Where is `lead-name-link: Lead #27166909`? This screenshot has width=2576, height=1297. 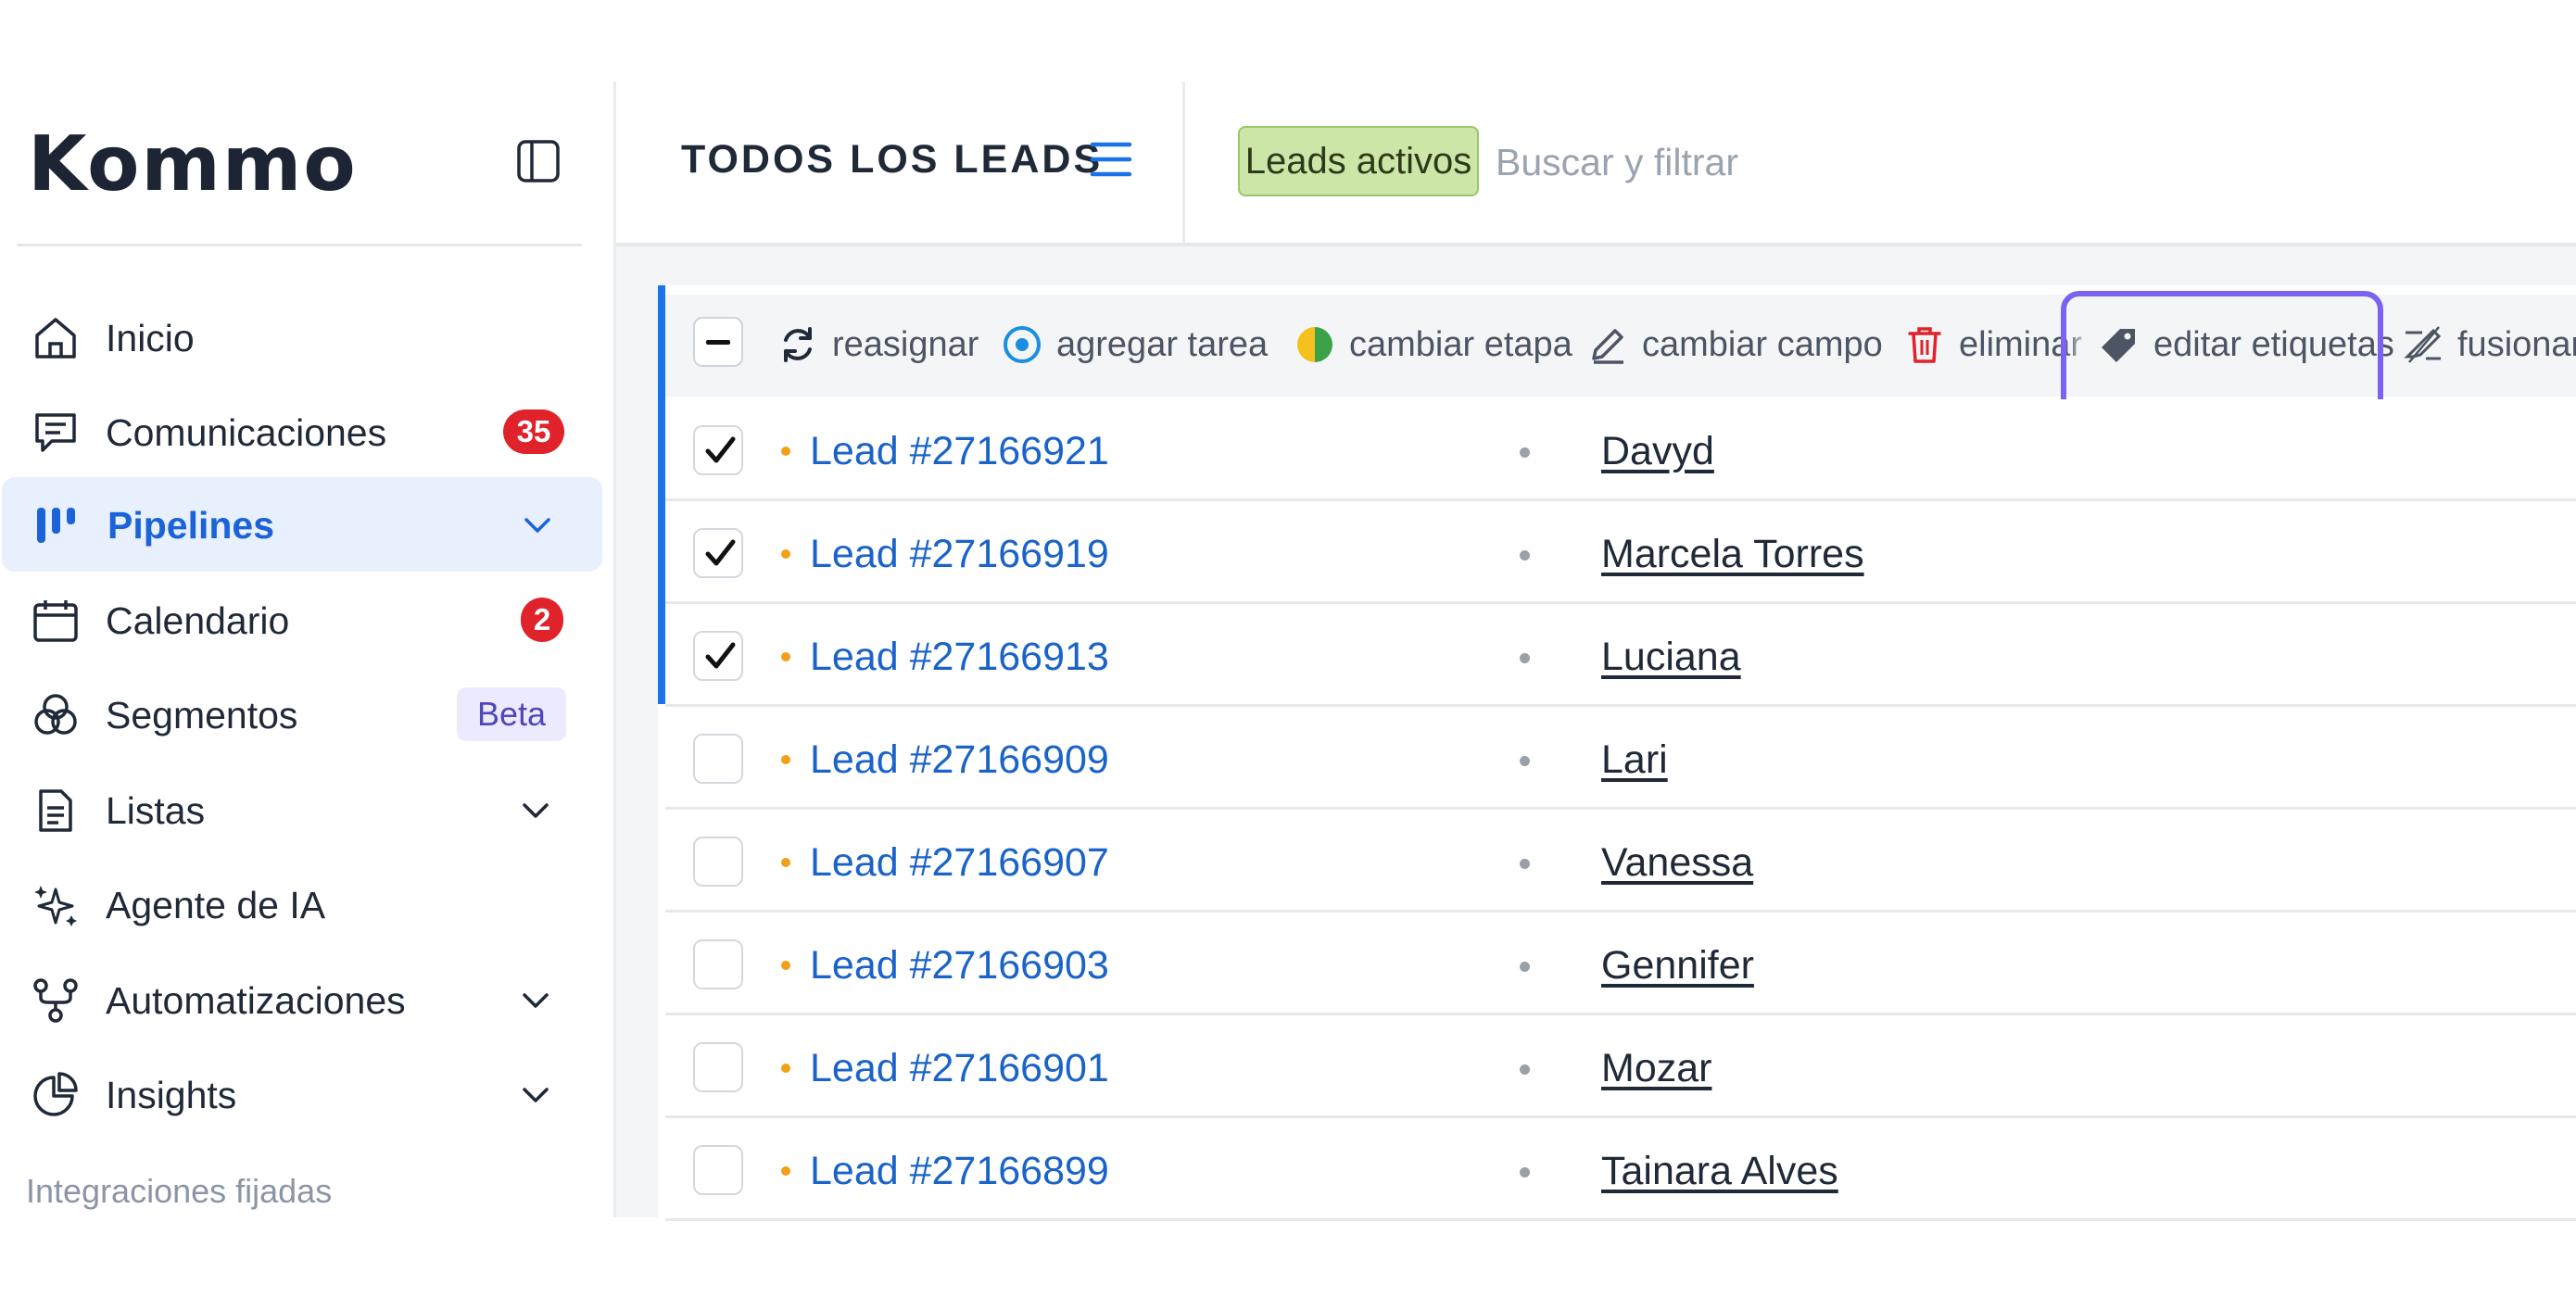
lead-name-link: Lead #27166909 is located at coordinates (960, 760).